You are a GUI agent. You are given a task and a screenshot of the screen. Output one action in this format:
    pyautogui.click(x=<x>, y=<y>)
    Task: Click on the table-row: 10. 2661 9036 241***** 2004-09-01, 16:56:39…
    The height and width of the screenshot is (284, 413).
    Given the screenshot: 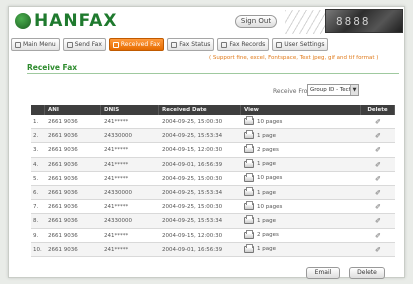 What is the action you would take?
    pyautogui.click(x=213, y=249)
    